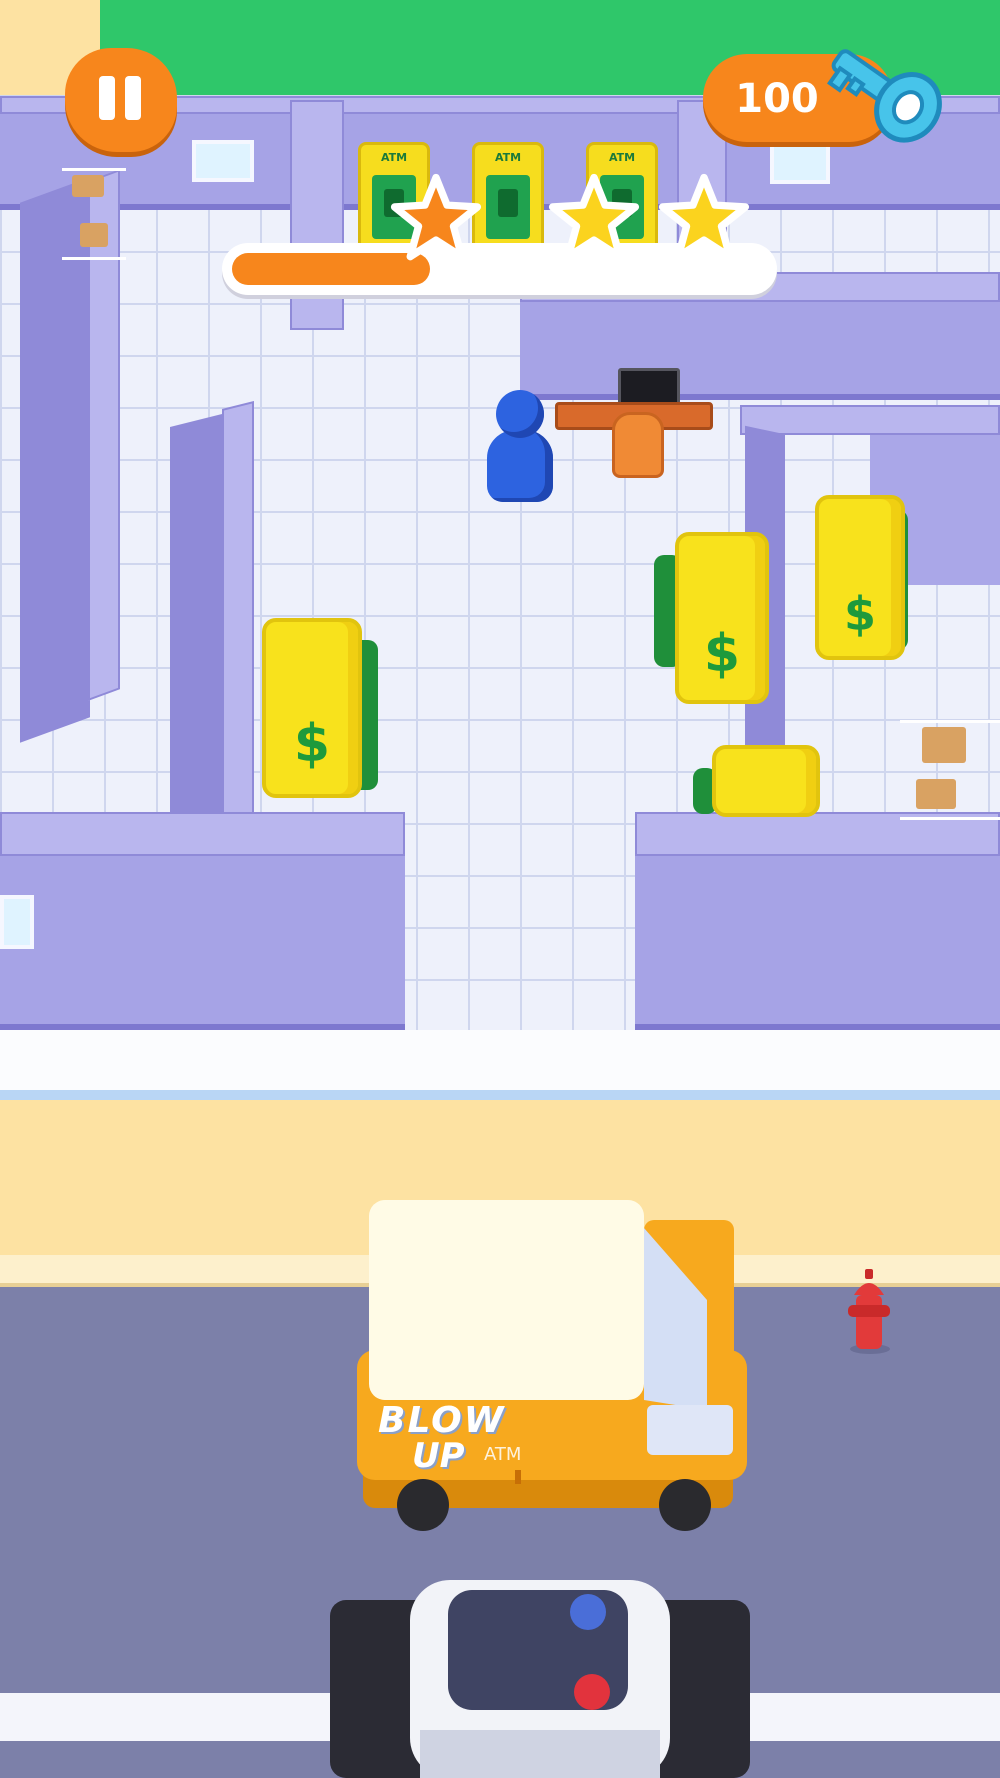 Image resolution: width=1000 pixels, height=1778 pixels. Describe the element at coordinates (869, 1311) in the screenshot. I see `fire-hydrant-icon` at that location.